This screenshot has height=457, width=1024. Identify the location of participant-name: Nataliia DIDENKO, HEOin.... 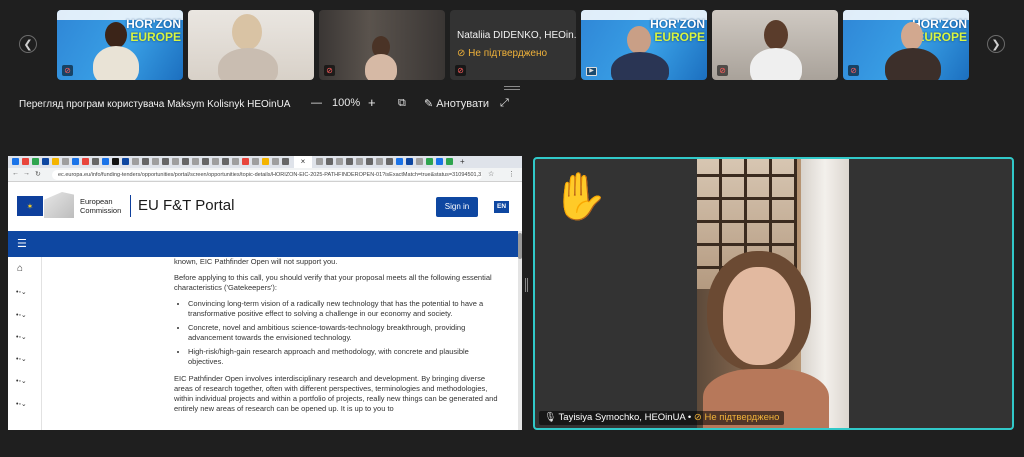
(516, 35).